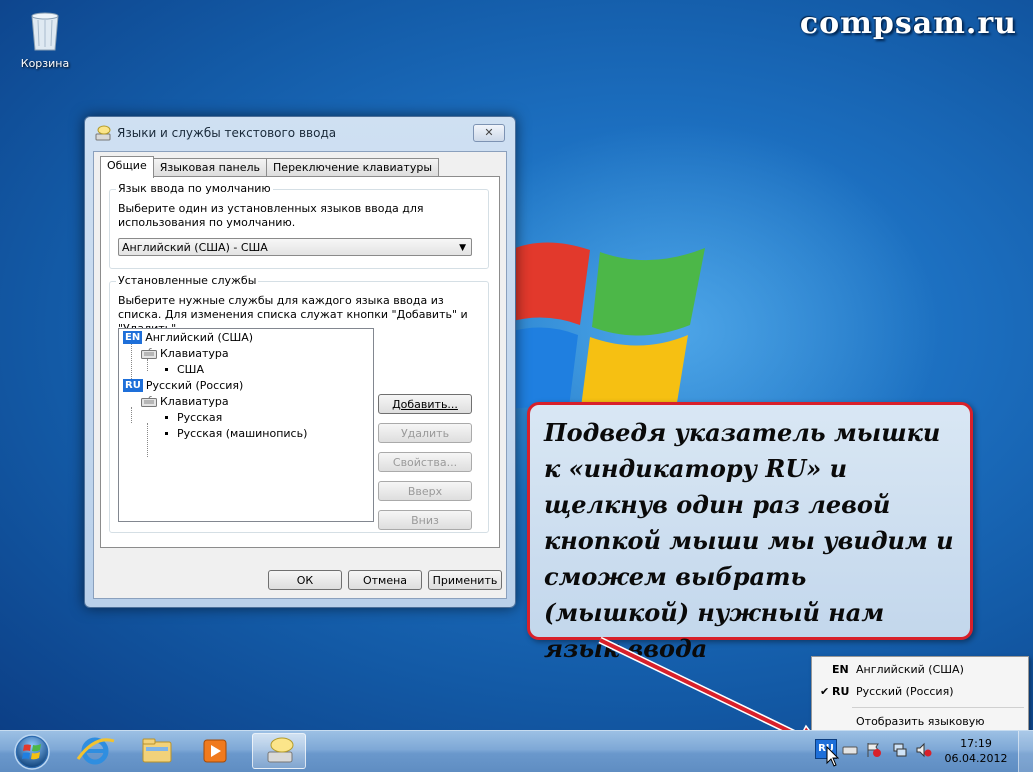 Image resolution: width=1033 pixels, height=772 pixels. I want to click on taskbar: RU 17:19 06.04.2012, so click(516, 751).